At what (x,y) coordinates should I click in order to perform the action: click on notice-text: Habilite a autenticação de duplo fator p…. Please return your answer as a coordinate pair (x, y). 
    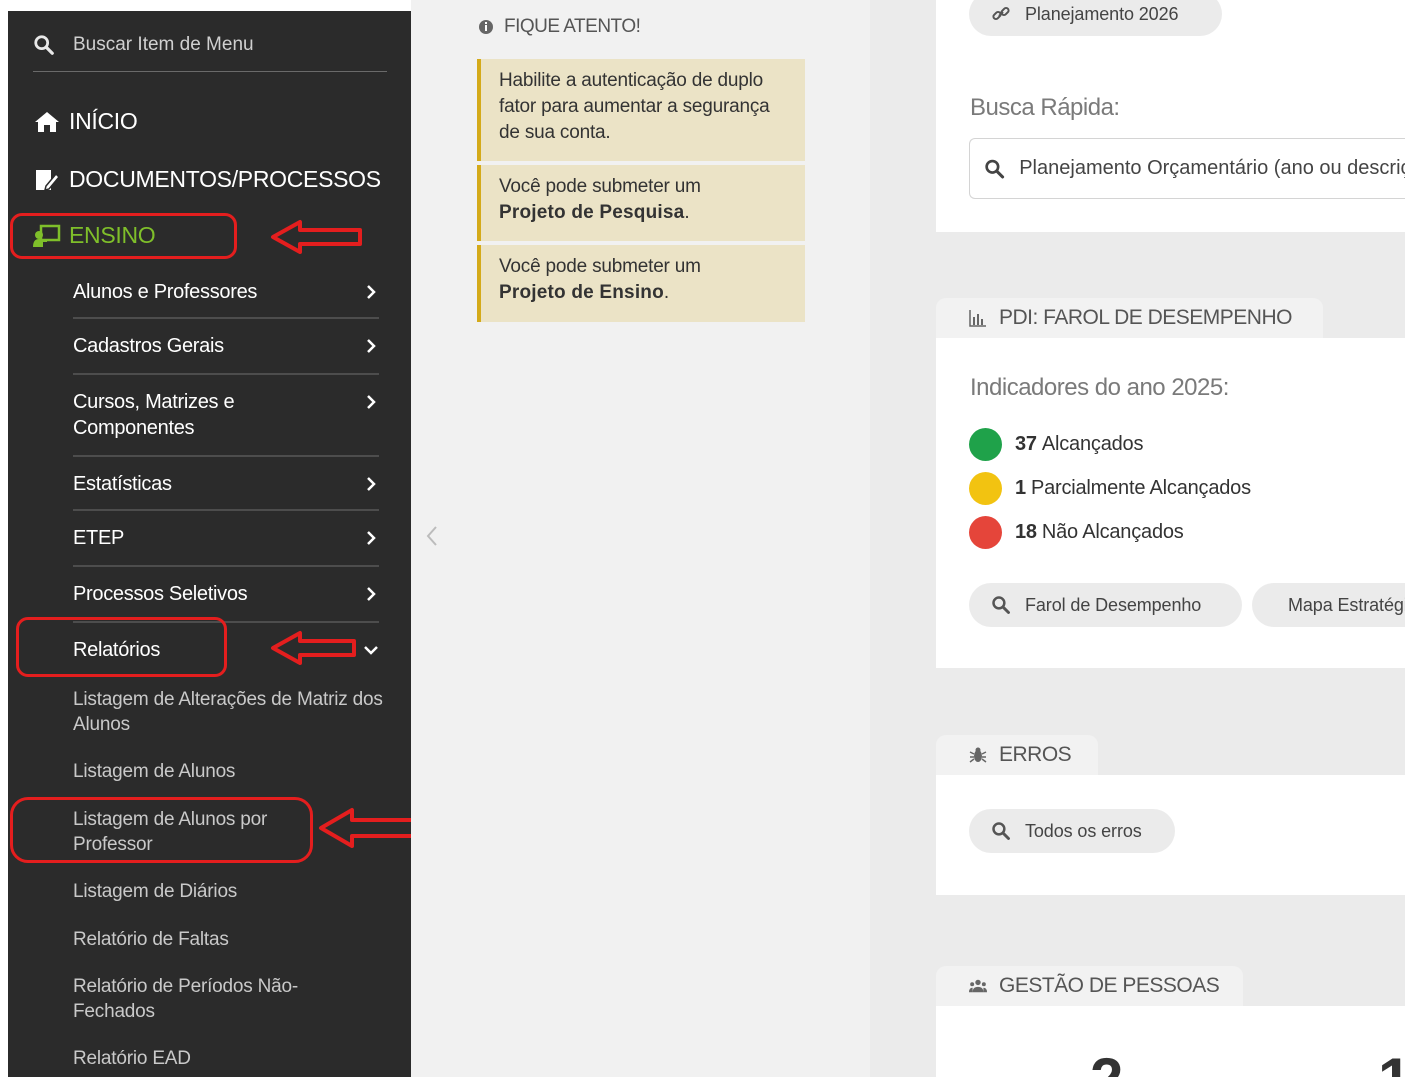
    Looking at the image, I should click on (634, 106).